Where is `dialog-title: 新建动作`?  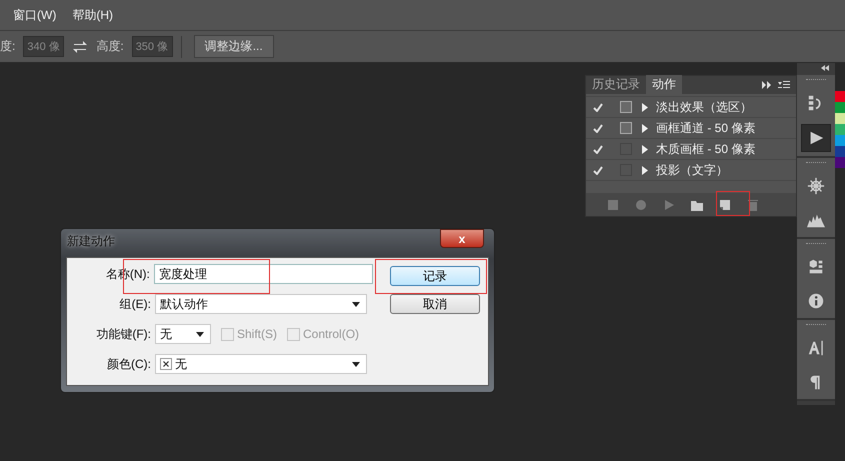 dialog-title: 新建动作 is located at coordinates (91, 241).